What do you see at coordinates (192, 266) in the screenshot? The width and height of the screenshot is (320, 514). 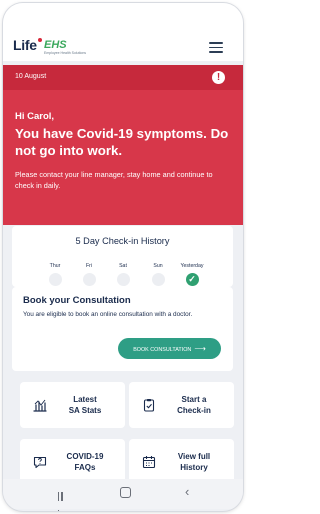 I see `day-label: Yesterday` at bounding box center [192, 266].